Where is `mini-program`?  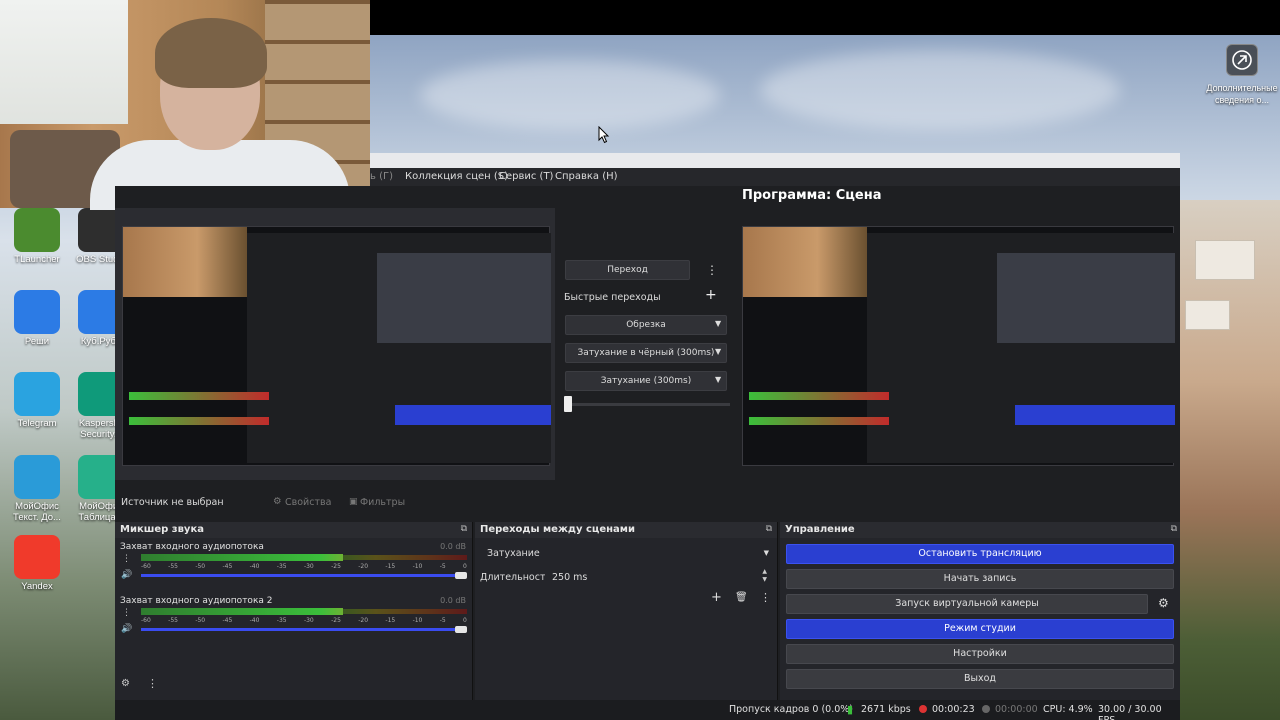
mini-program is located at coordinates (464, 298).